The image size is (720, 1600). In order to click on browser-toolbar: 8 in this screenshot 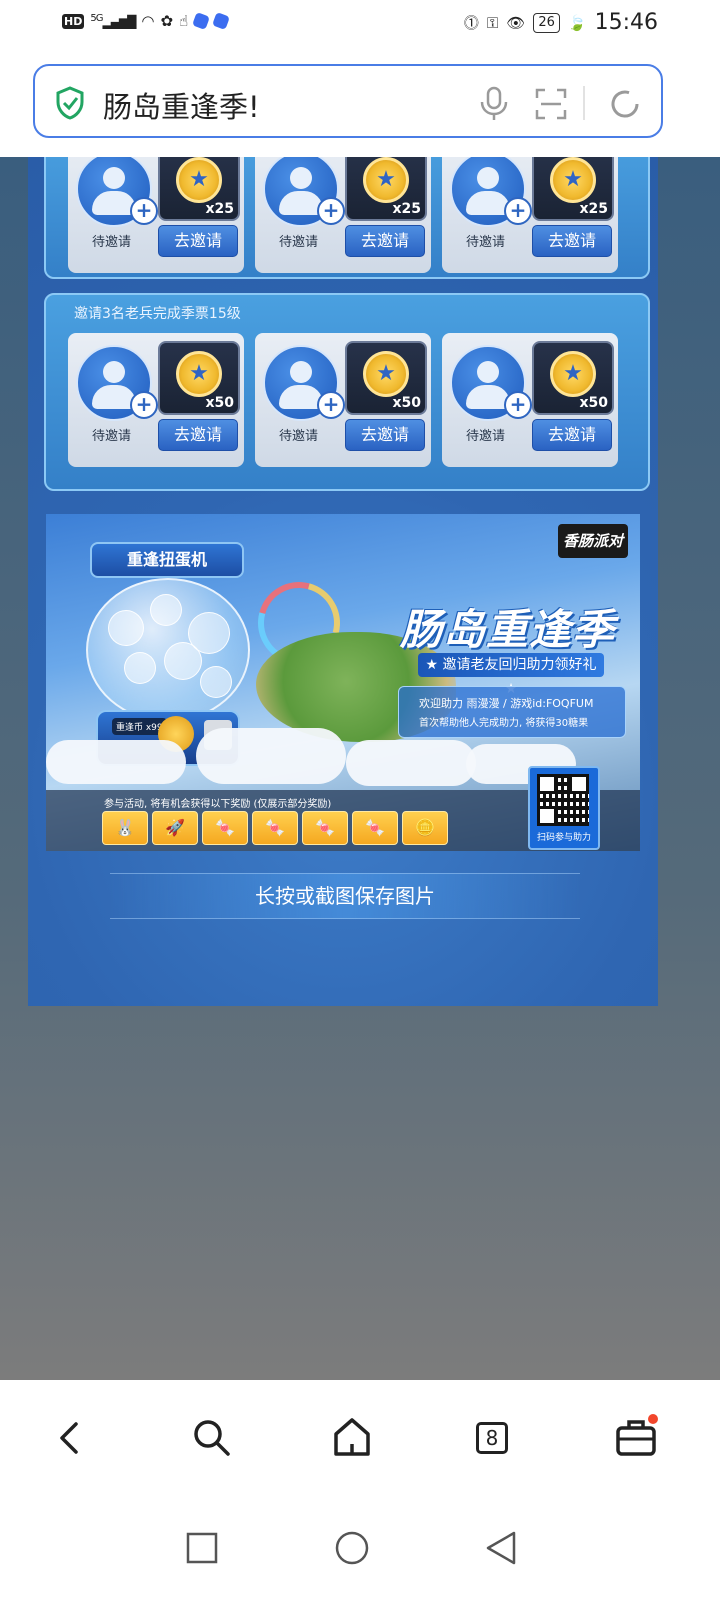, I will do `click(360, 1440)`.